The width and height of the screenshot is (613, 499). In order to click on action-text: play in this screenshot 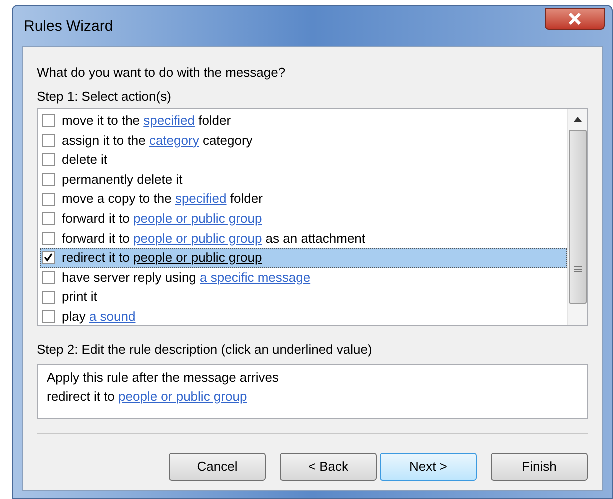, I will do `click(74, 317)`.